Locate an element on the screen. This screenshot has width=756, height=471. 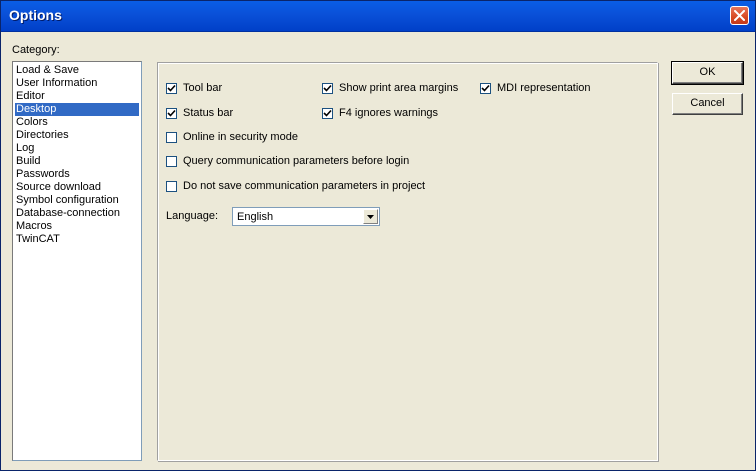
language-dropdown-button is located at coordinates (370, 216).